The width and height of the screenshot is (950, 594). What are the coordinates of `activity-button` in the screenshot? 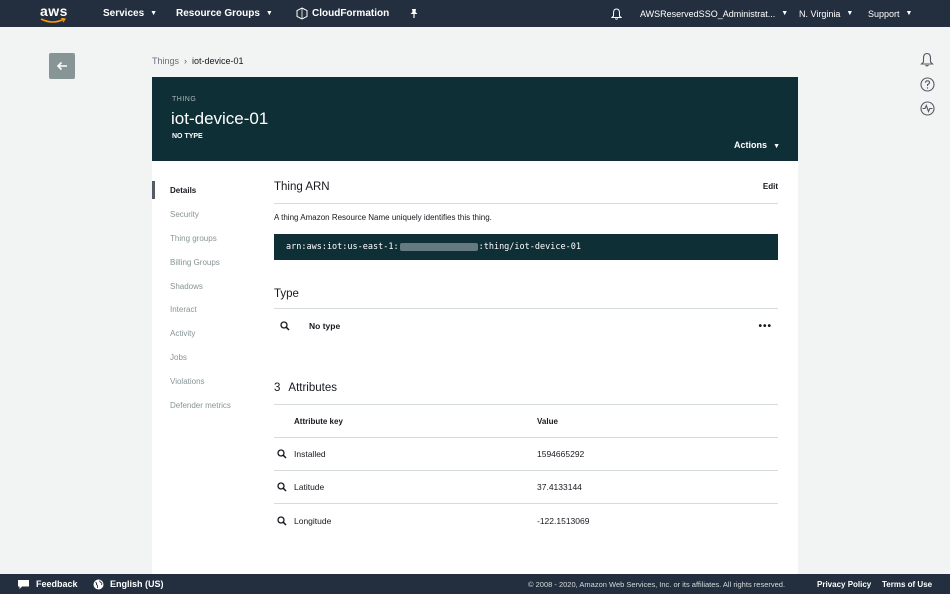 It's located at (927, 108).